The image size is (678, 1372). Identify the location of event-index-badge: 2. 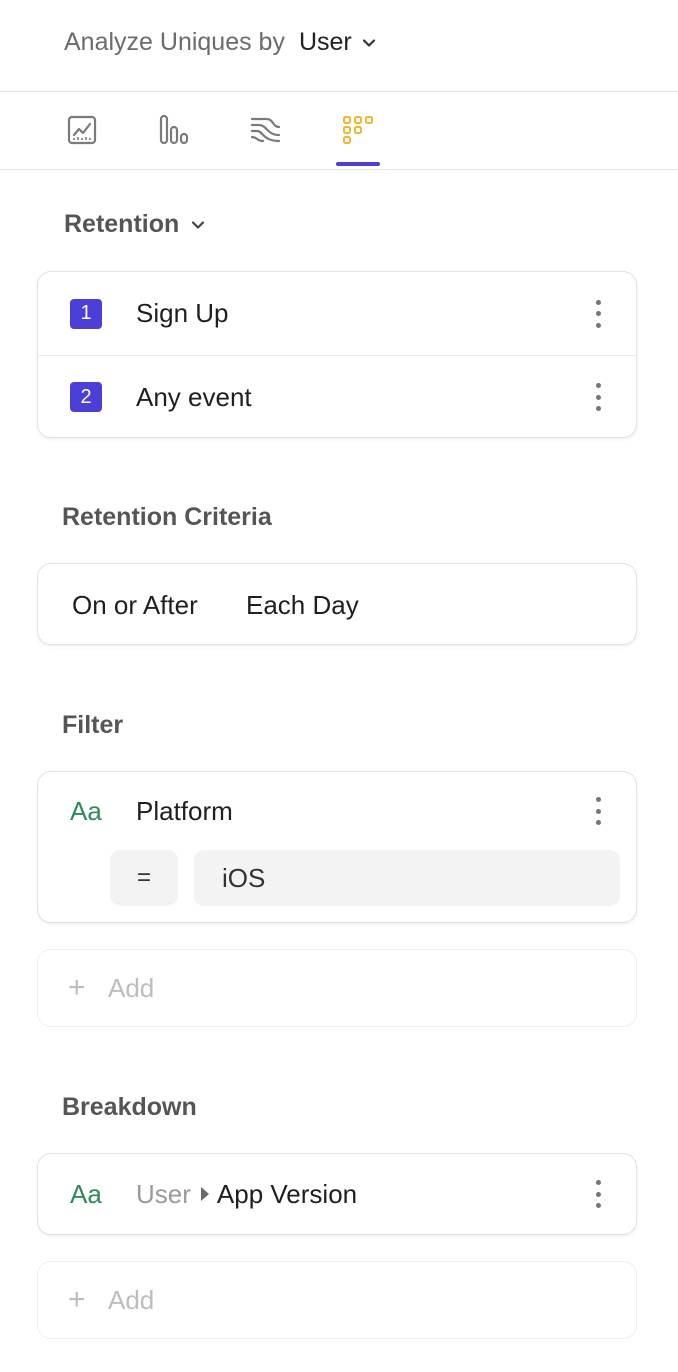
(86, 397).